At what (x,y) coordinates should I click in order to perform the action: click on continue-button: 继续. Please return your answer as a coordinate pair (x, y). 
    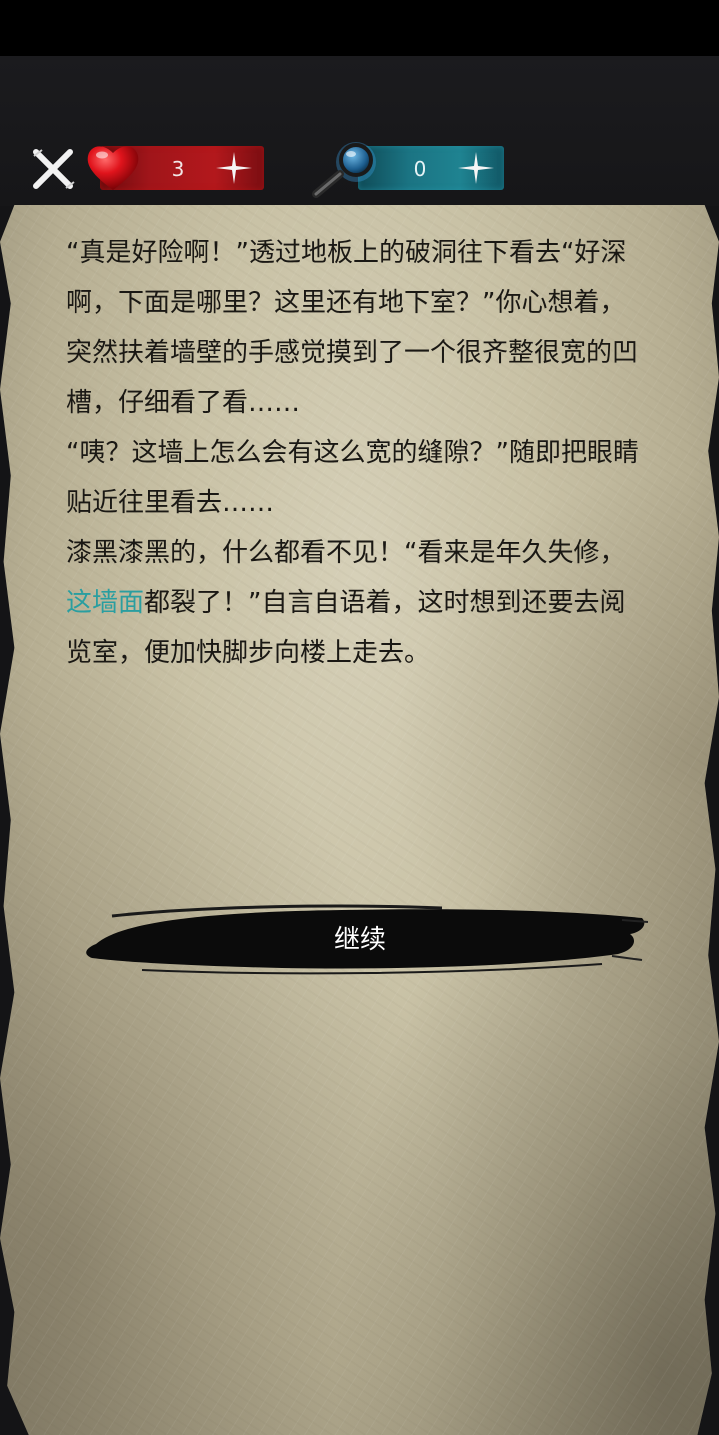
    Looking at the image, I should click on (365, 940).